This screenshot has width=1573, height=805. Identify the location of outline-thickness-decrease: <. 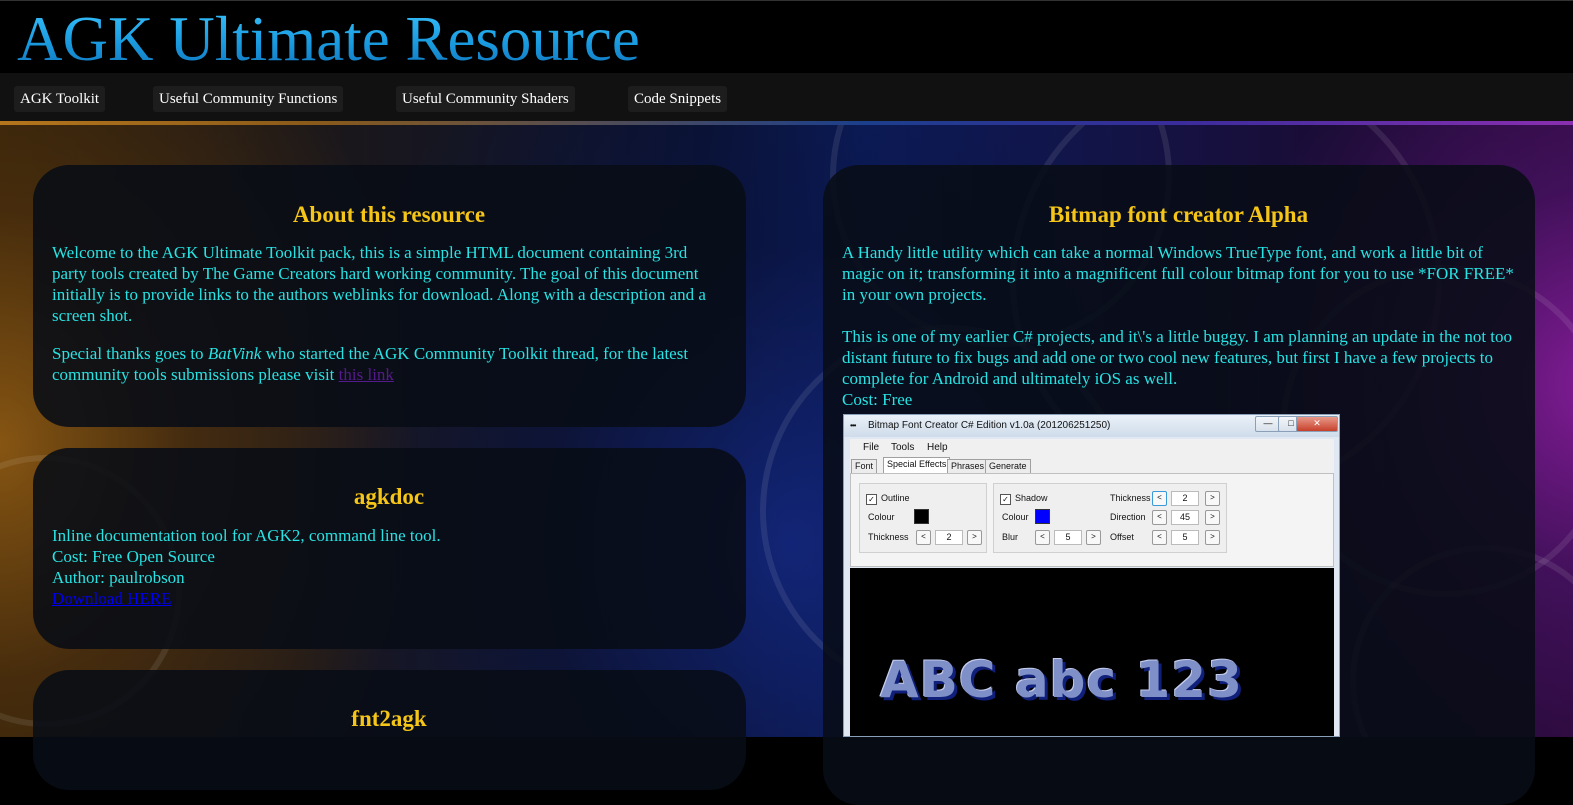
(923, 537).